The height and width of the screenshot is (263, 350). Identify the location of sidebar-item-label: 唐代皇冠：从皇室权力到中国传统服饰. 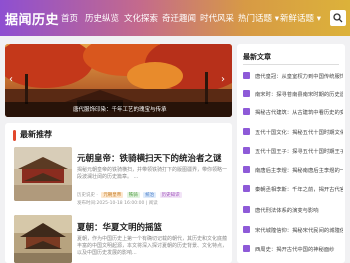
(299, 76).